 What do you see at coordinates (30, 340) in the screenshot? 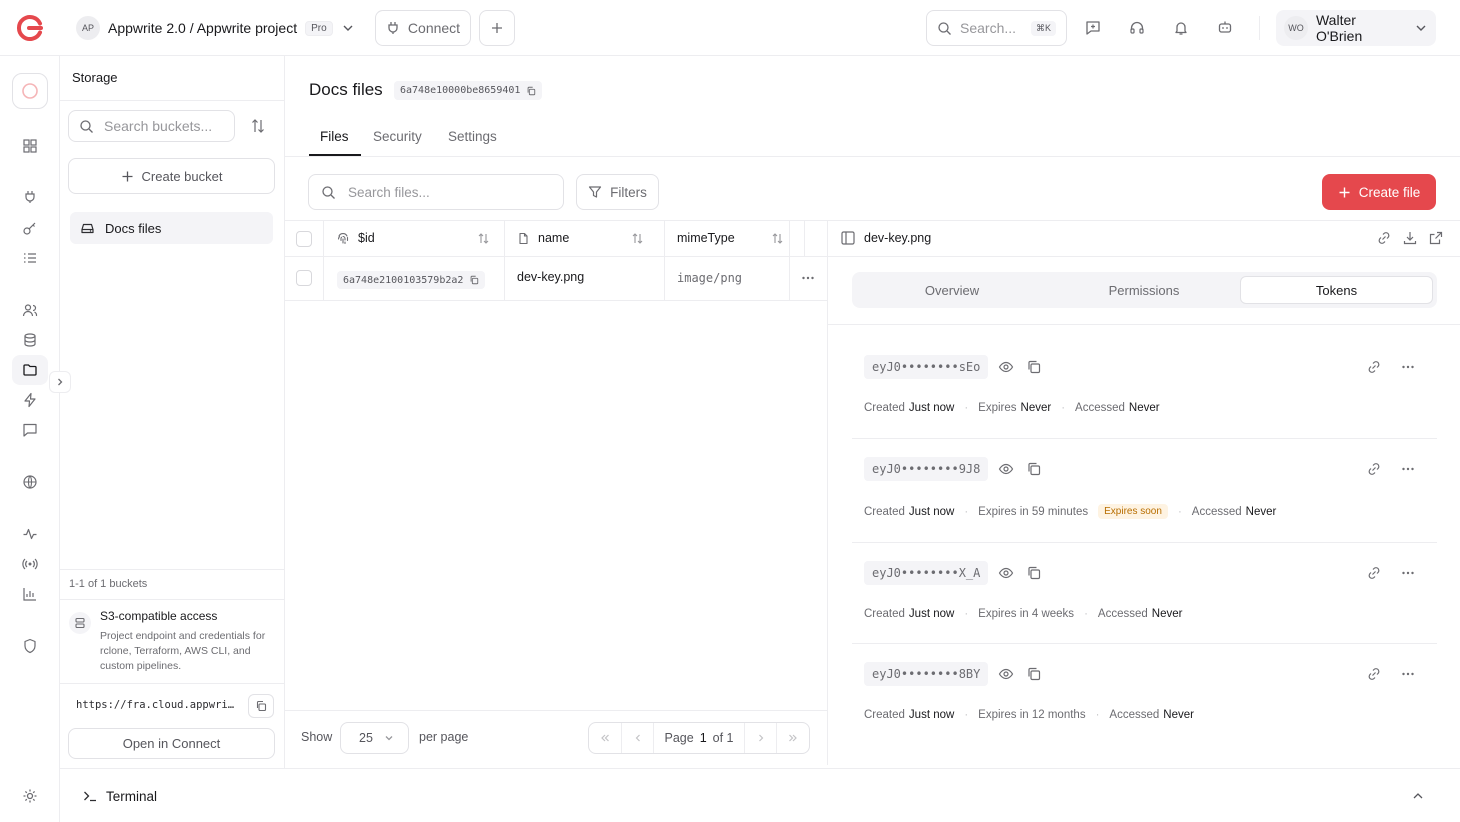
I see `database-icon` at bounding box center [30, 340].